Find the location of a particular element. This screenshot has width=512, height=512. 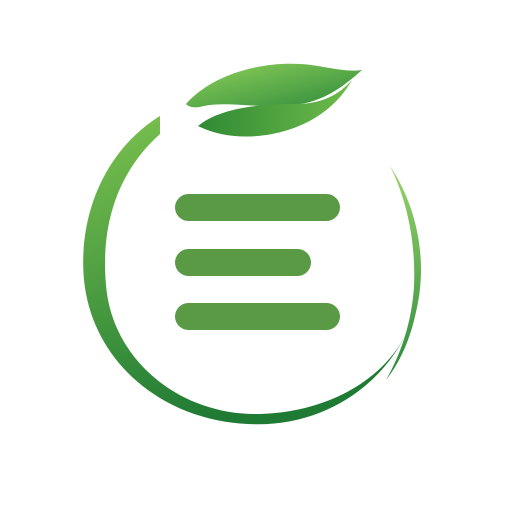

menu-bar-middle is located at coordinates (243, 262).